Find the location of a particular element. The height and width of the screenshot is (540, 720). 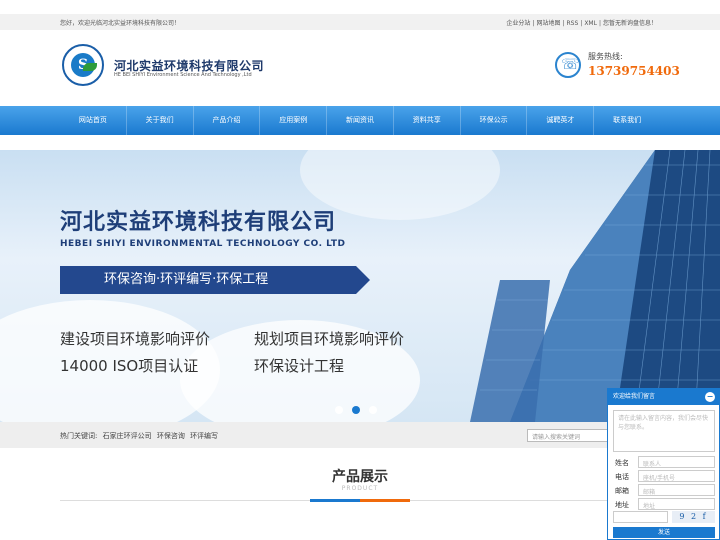

keyword-link: 环评编写 is located at coordinates (204, 436).